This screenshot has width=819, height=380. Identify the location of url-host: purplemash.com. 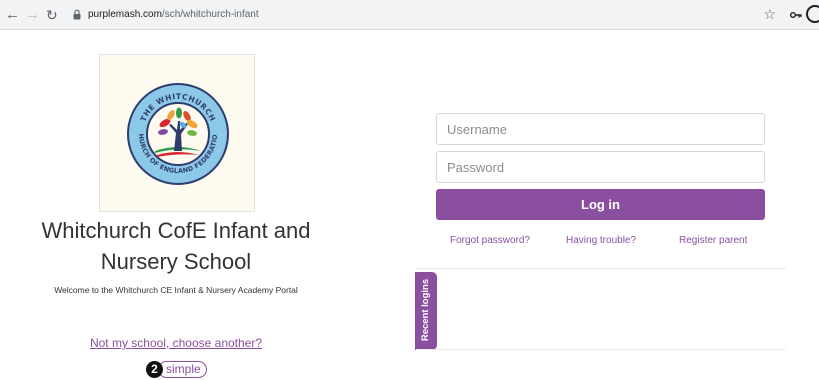
(125, 14).